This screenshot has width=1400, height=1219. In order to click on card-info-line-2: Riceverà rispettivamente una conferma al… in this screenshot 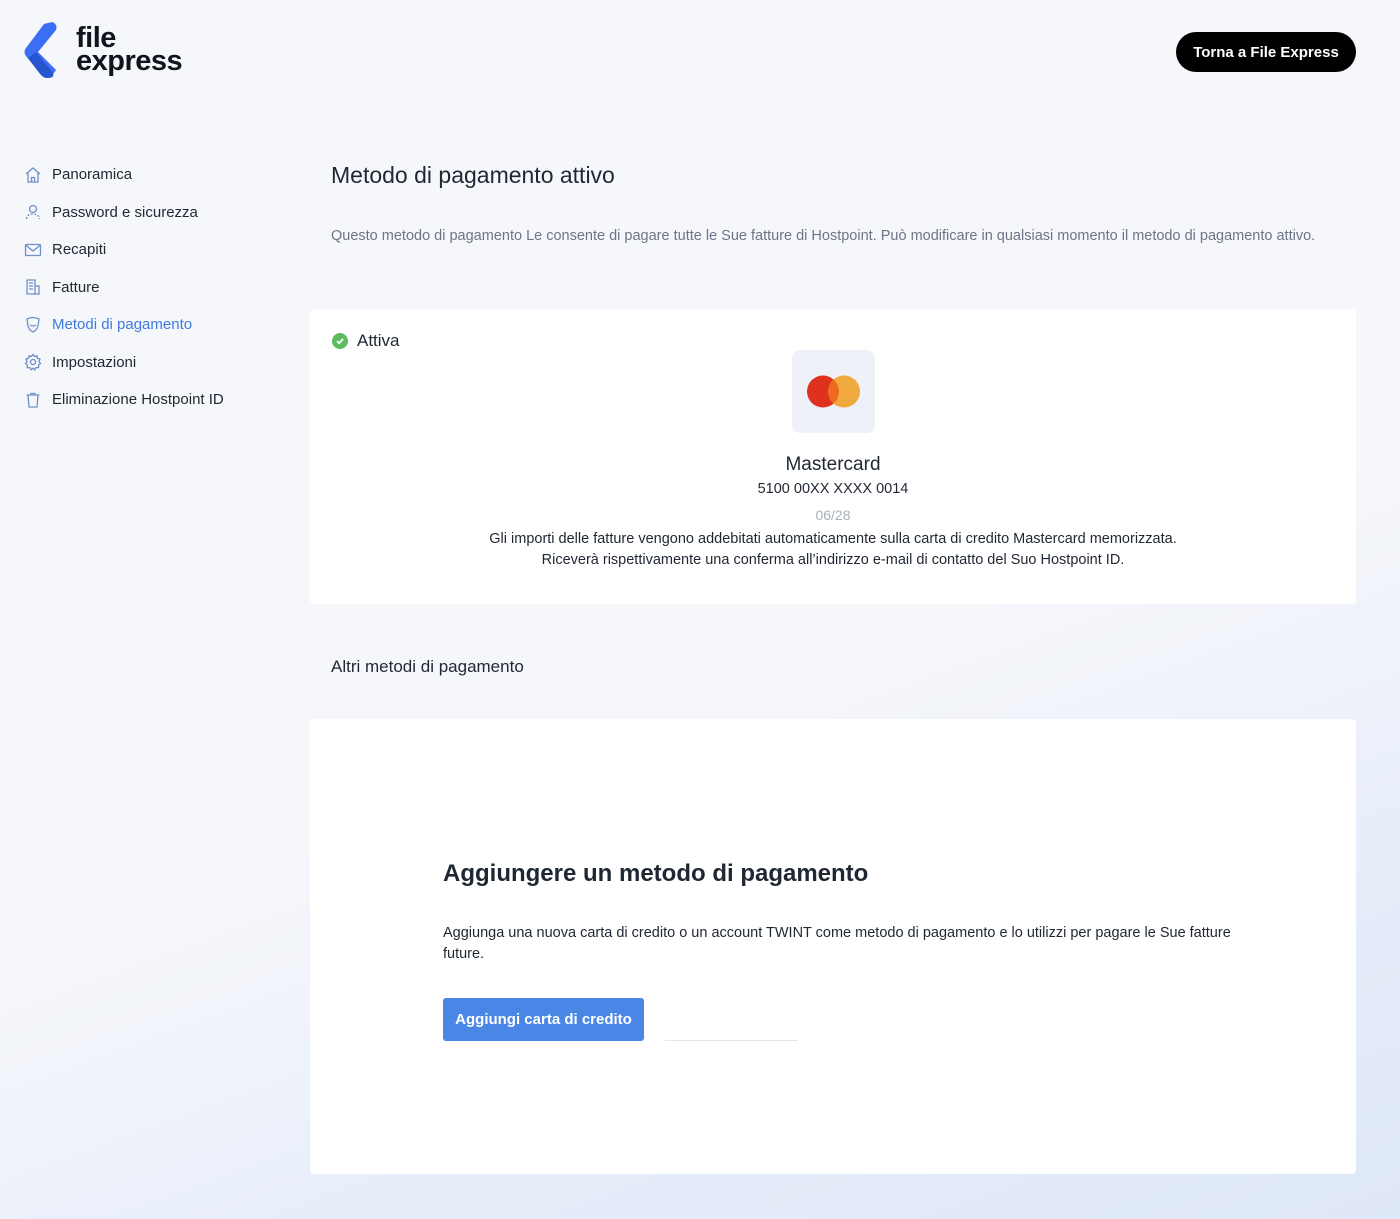, I will do `click(833, 560)`.